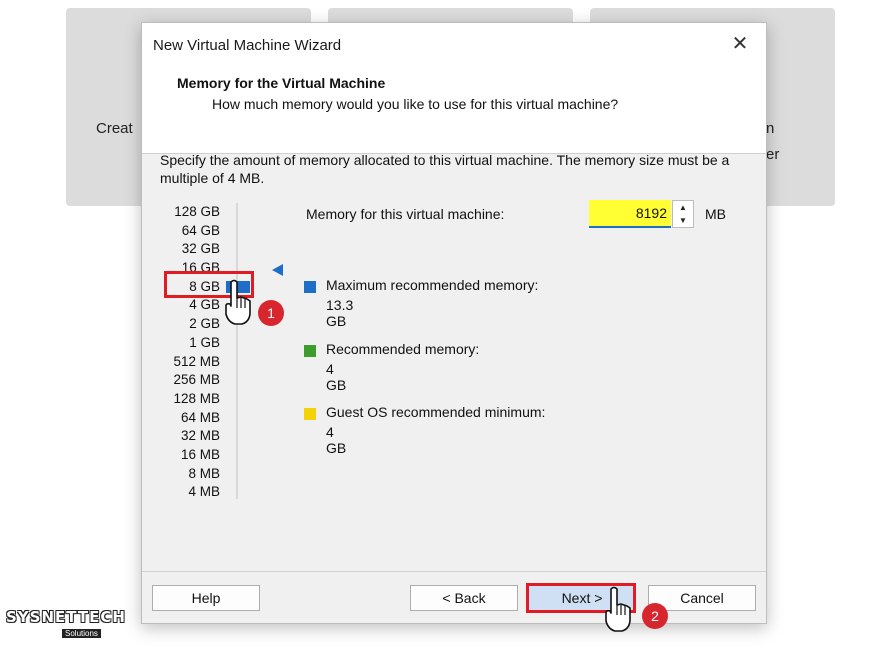 This screenshot has height=656, width=886. Describe the element at coordinates (630, 214) in the screenshot. I see `memory-input` at that location.